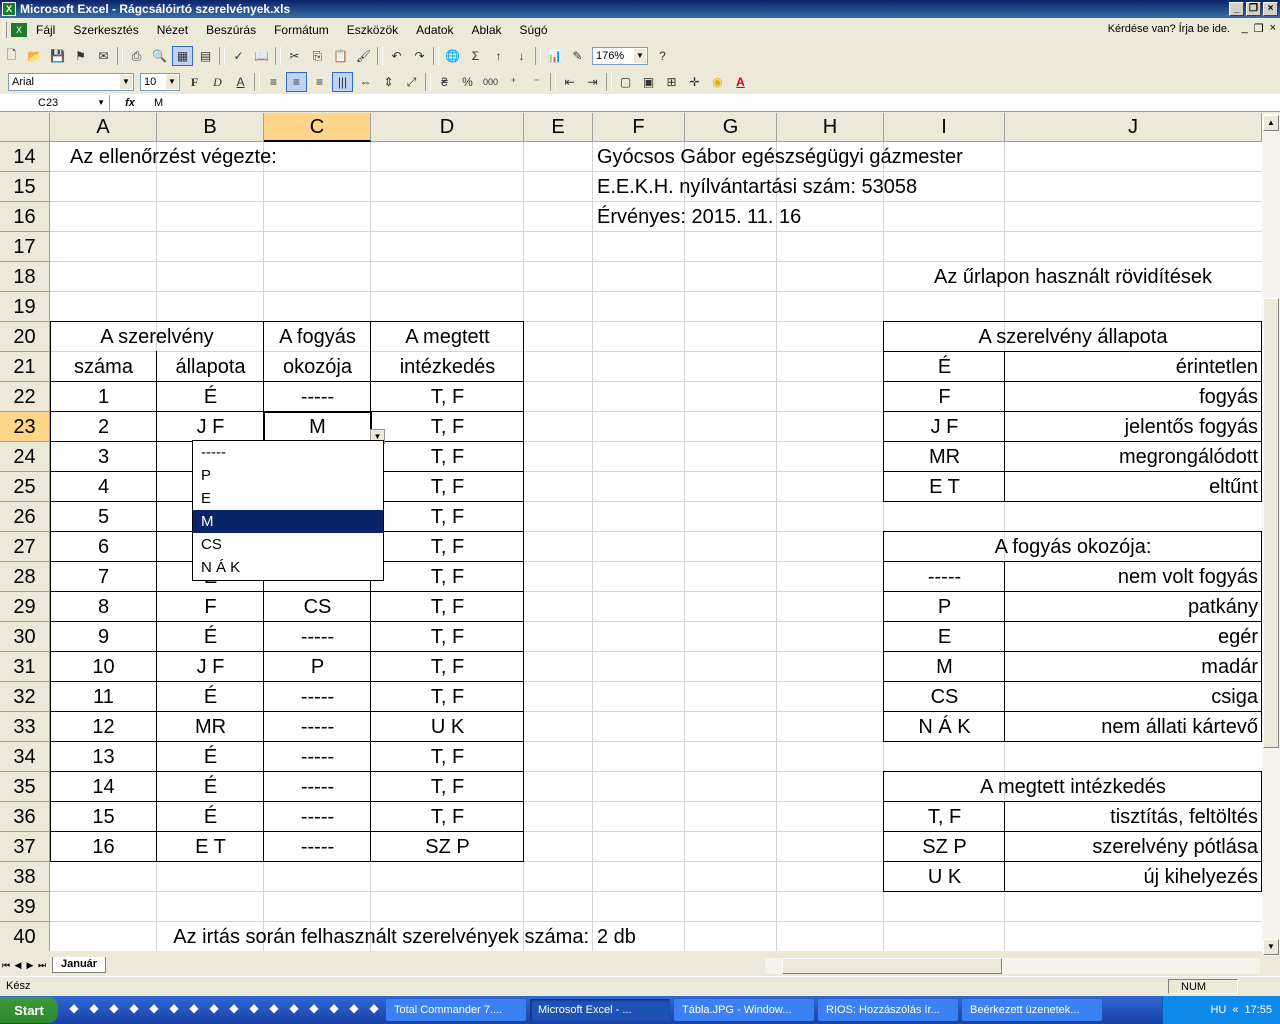 The width and height of the screenshot is (1280, 1024). What do you see at coordinates (301, 30) in the screenshot?
I see `menu-format: Formátum` at bounding box center [301, 30].